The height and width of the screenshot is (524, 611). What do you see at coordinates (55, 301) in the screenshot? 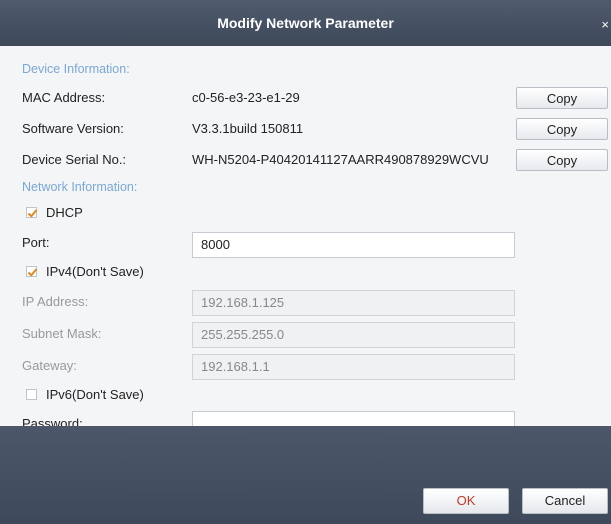
I see `ip-address-label: IP Address:` at bounding box center [55, 301].